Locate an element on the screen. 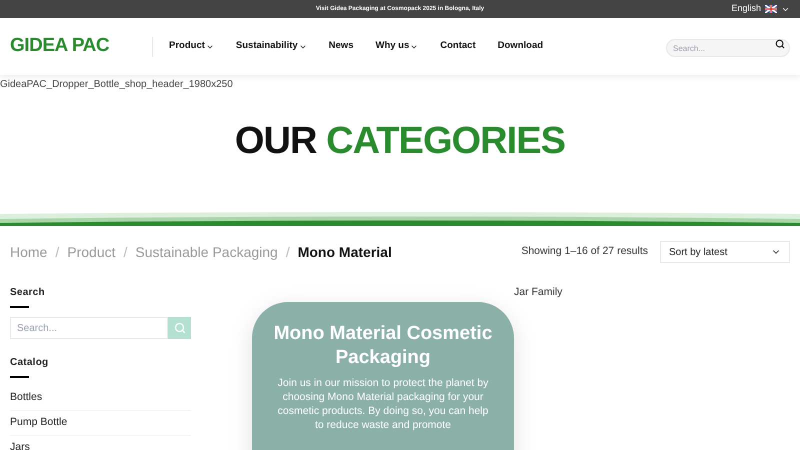 Image resolution: width=800 pixels, height=450 pixels. result-count: Showing 1–16 of 27 results is located at coordinates (584, 252).